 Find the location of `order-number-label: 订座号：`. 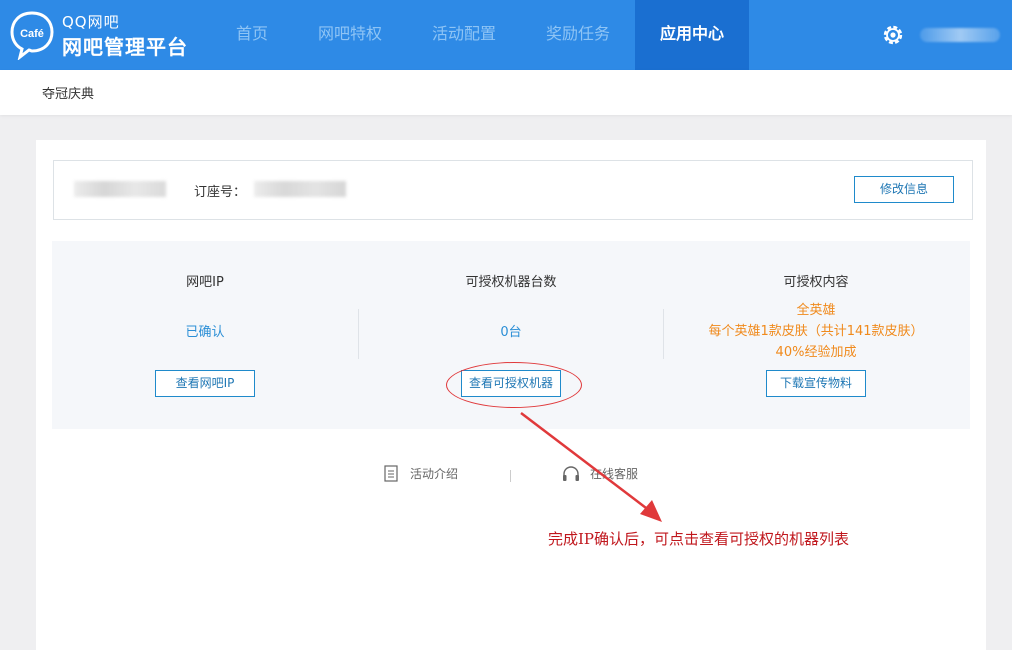

order-number-label: 订座号： is located at coordinates (220, 192).